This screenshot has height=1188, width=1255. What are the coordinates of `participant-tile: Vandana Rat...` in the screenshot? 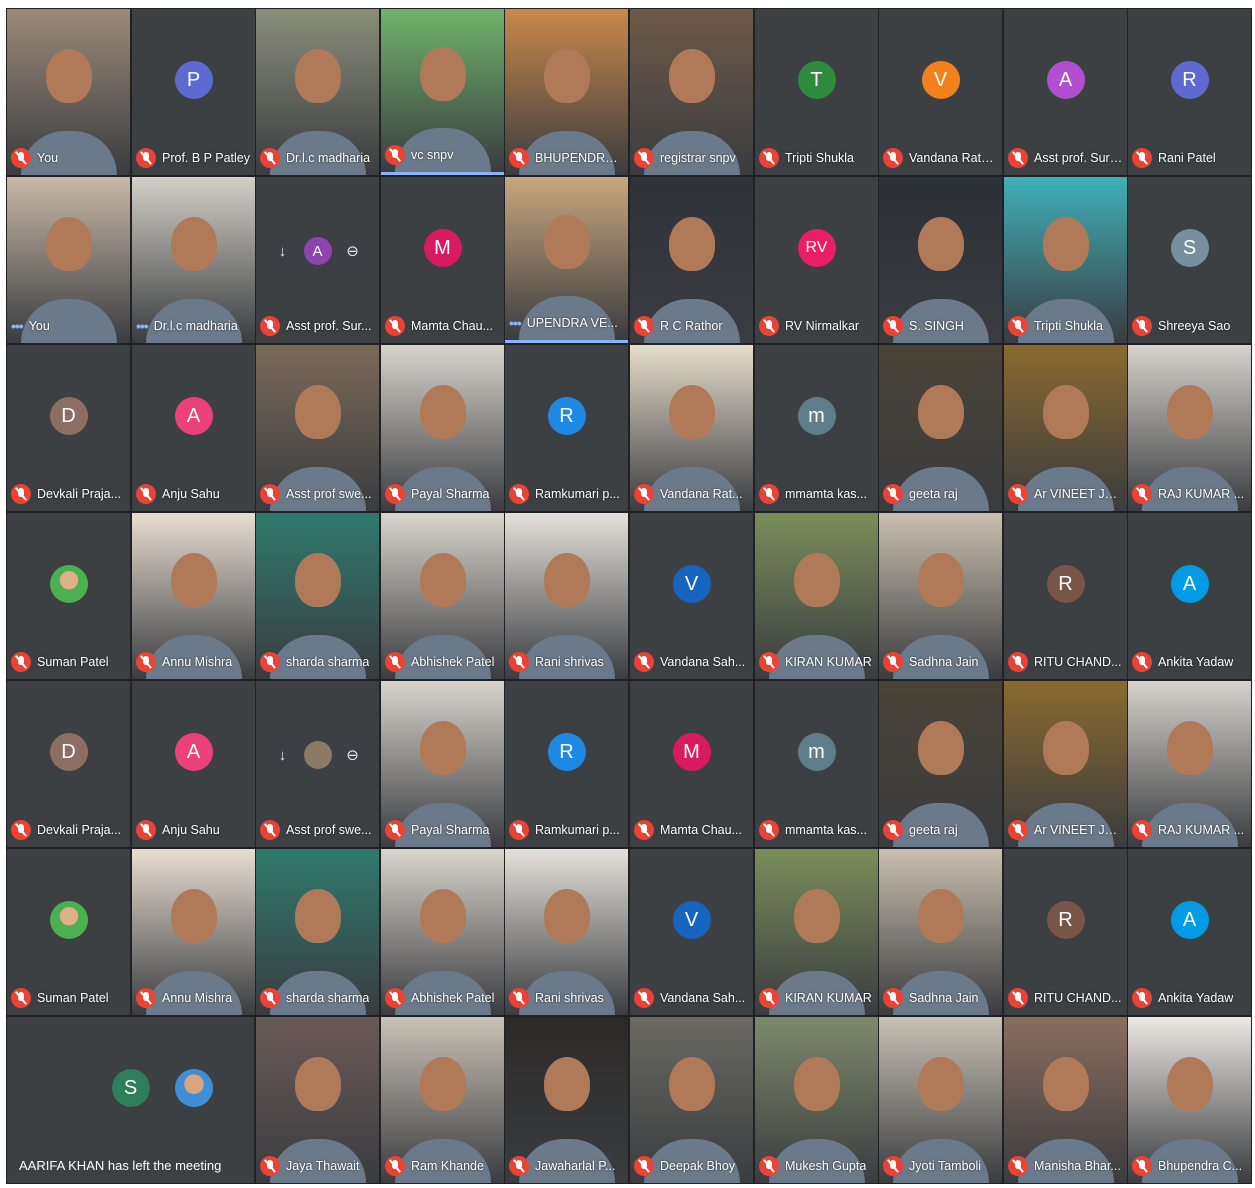 It's located at (691, 428).